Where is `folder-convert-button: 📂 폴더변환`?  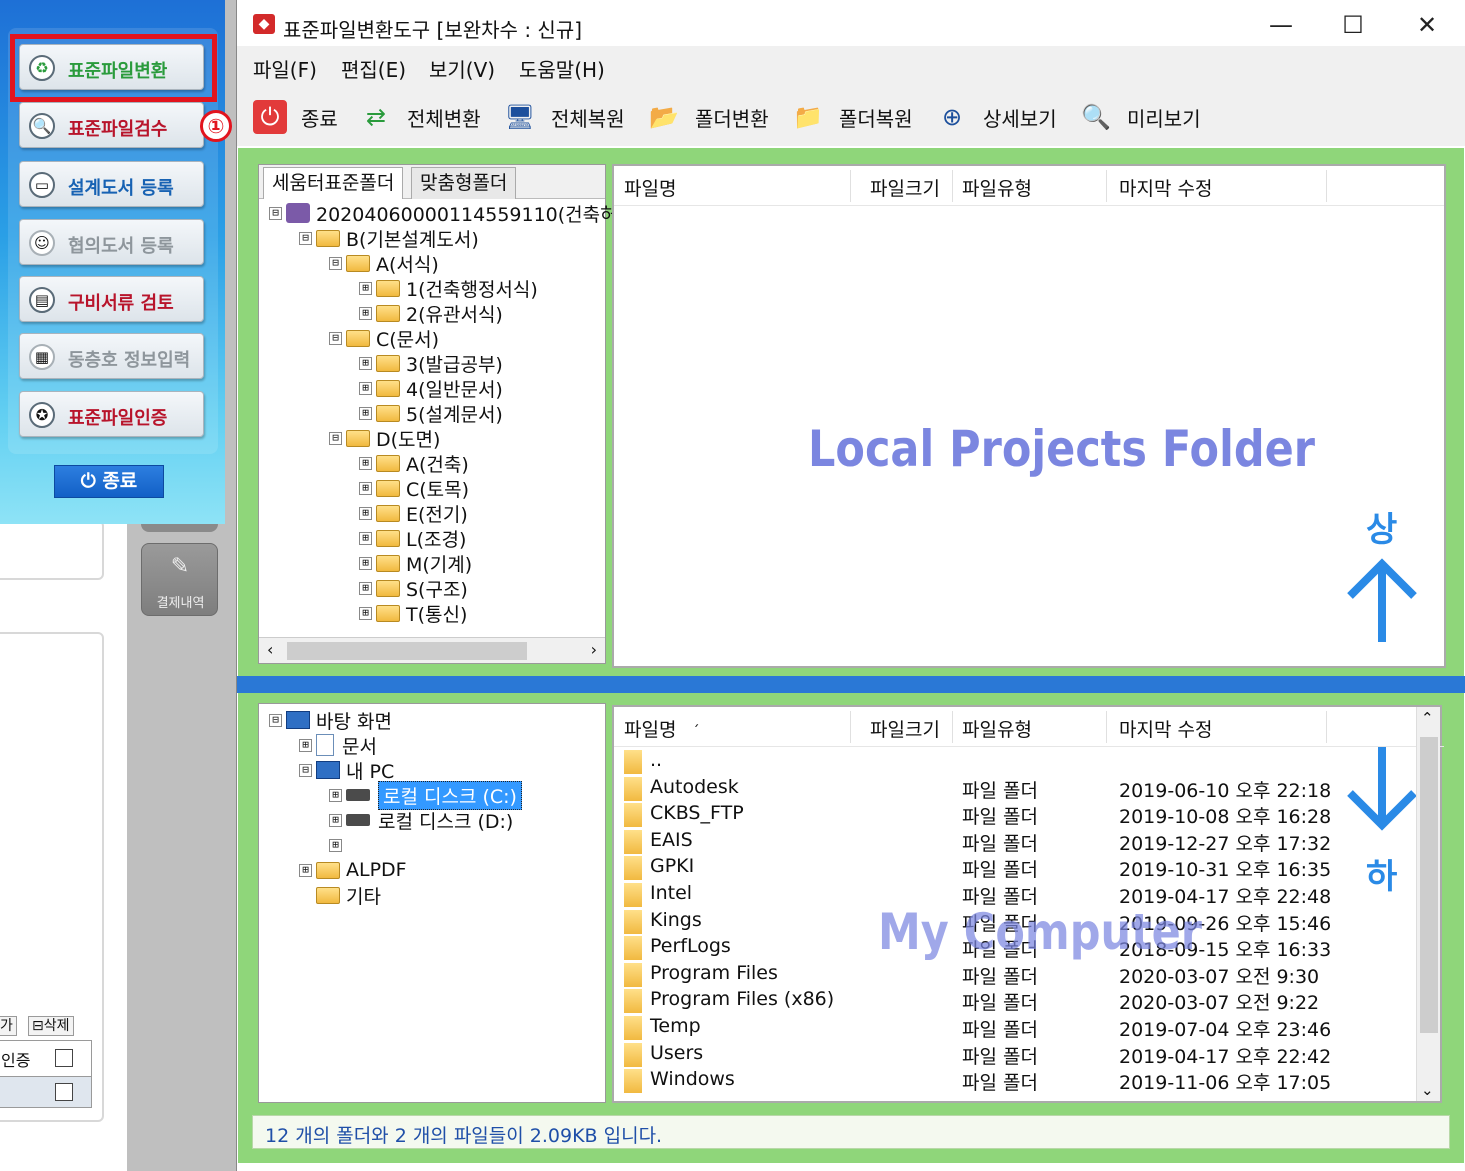
folder-convert-button: 📂 폴더변환 is located at coordinates (717, 116).